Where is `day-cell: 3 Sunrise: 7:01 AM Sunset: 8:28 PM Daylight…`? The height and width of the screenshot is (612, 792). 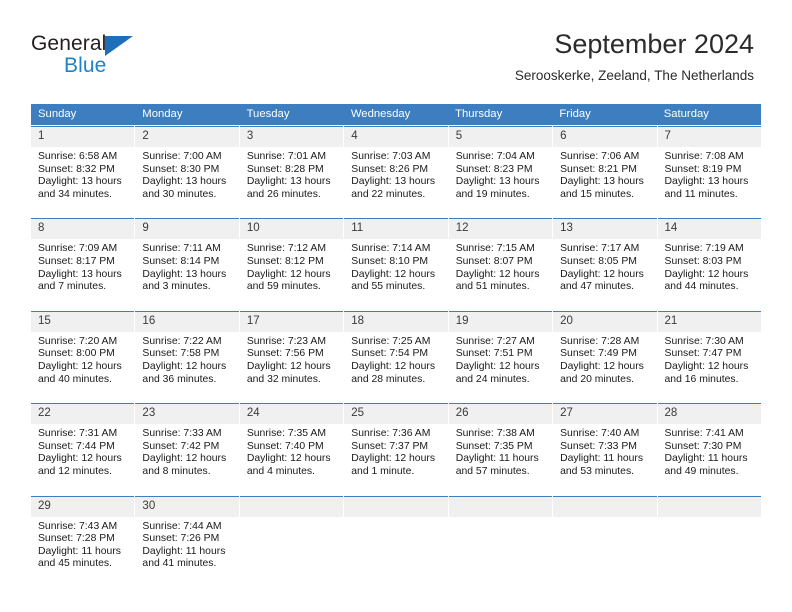 day-cell: 3 Sunrise: 7:01 AM Sunset: 8:28 PM Daylight… is located at coordinates (291, 163).